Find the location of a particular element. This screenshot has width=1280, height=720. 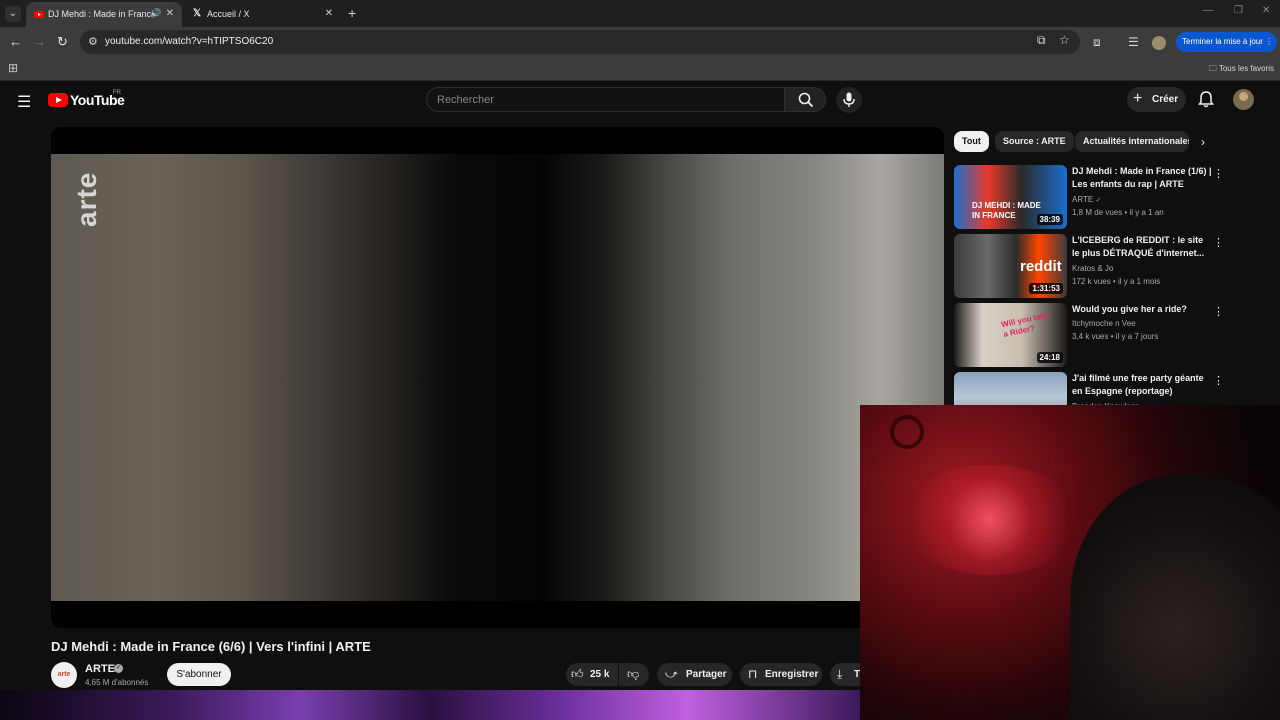

channel-avatar-text: arte is located at coordinates (64, 674).